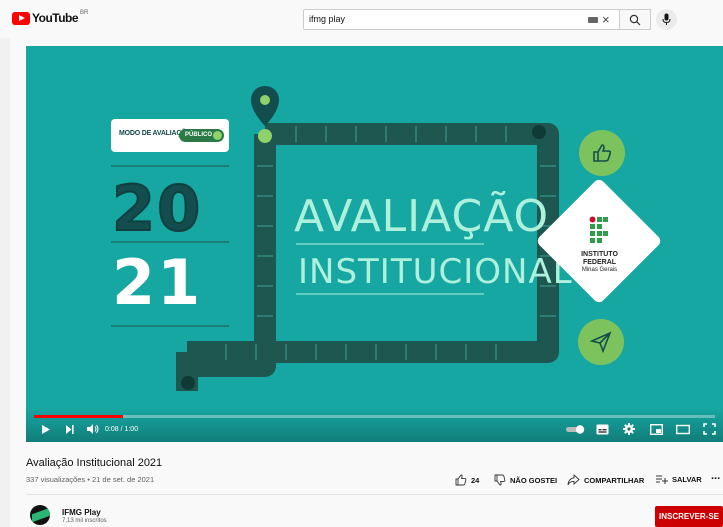 The image size is (723, 527). Describe the element at coordinates (265, 106) in the screenshot. I see `location-pin-icon` at that location.